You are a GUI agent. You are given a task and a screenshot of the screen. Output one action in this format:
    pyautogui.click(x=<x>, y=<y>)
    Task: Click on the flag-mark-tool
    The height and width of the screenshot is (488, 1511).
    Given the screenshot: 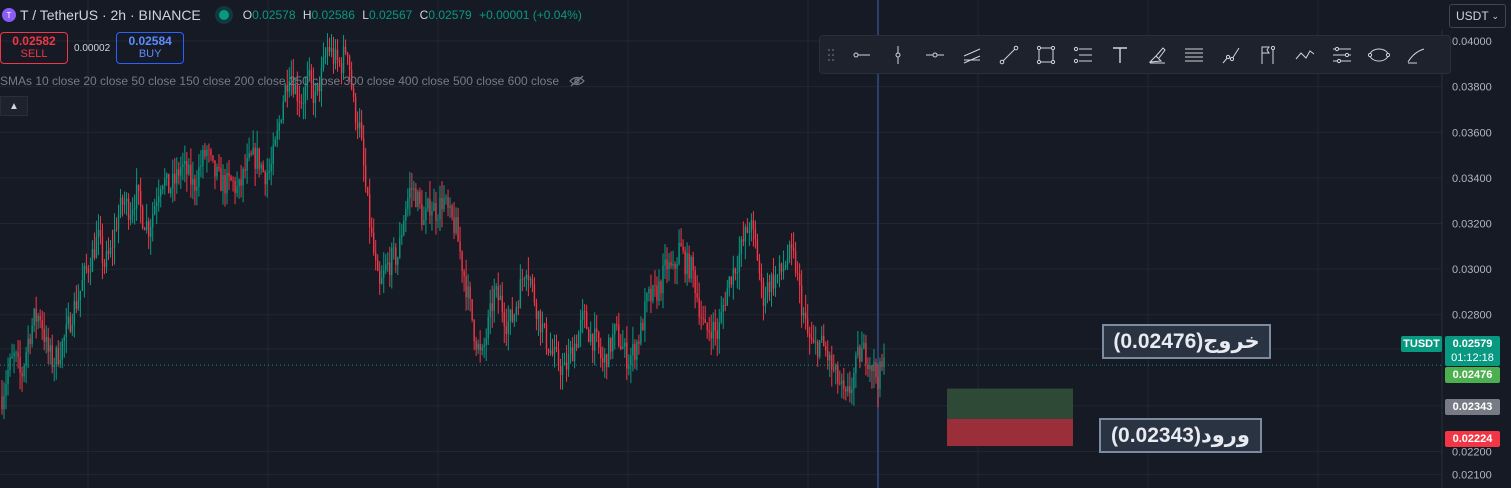 What is the action you would take?
    pyautogui.click(x=1267, y=54)
    